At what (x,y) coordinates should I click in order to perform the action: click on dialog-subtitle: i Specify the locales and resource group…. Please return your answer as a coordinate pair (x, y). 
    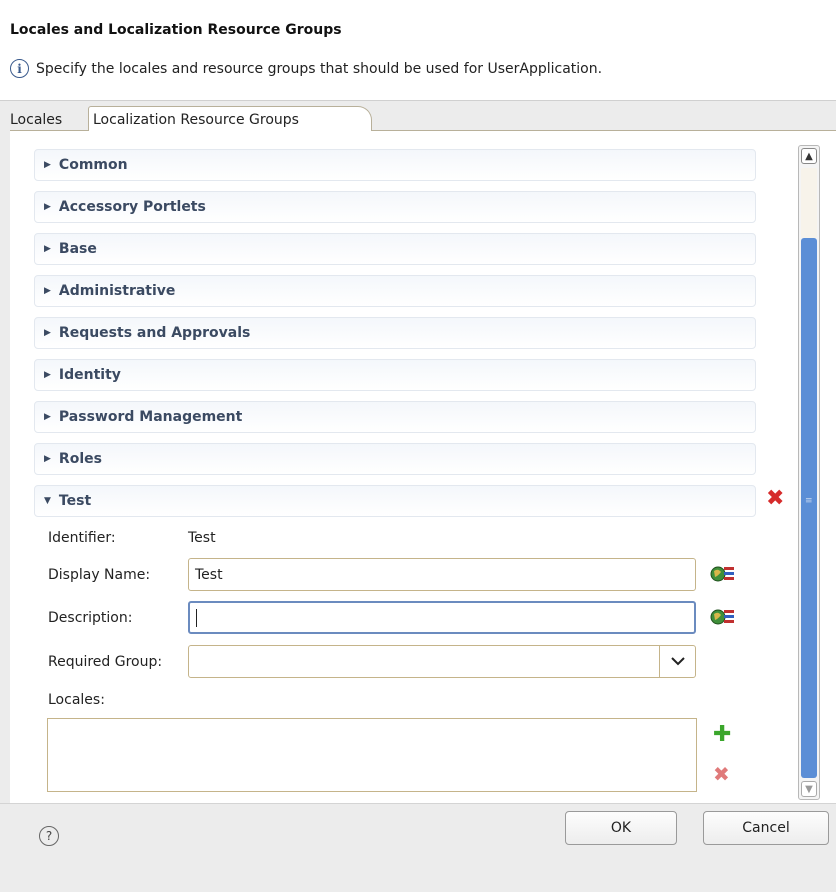
    Looking at the image, I should click on (306, 68).